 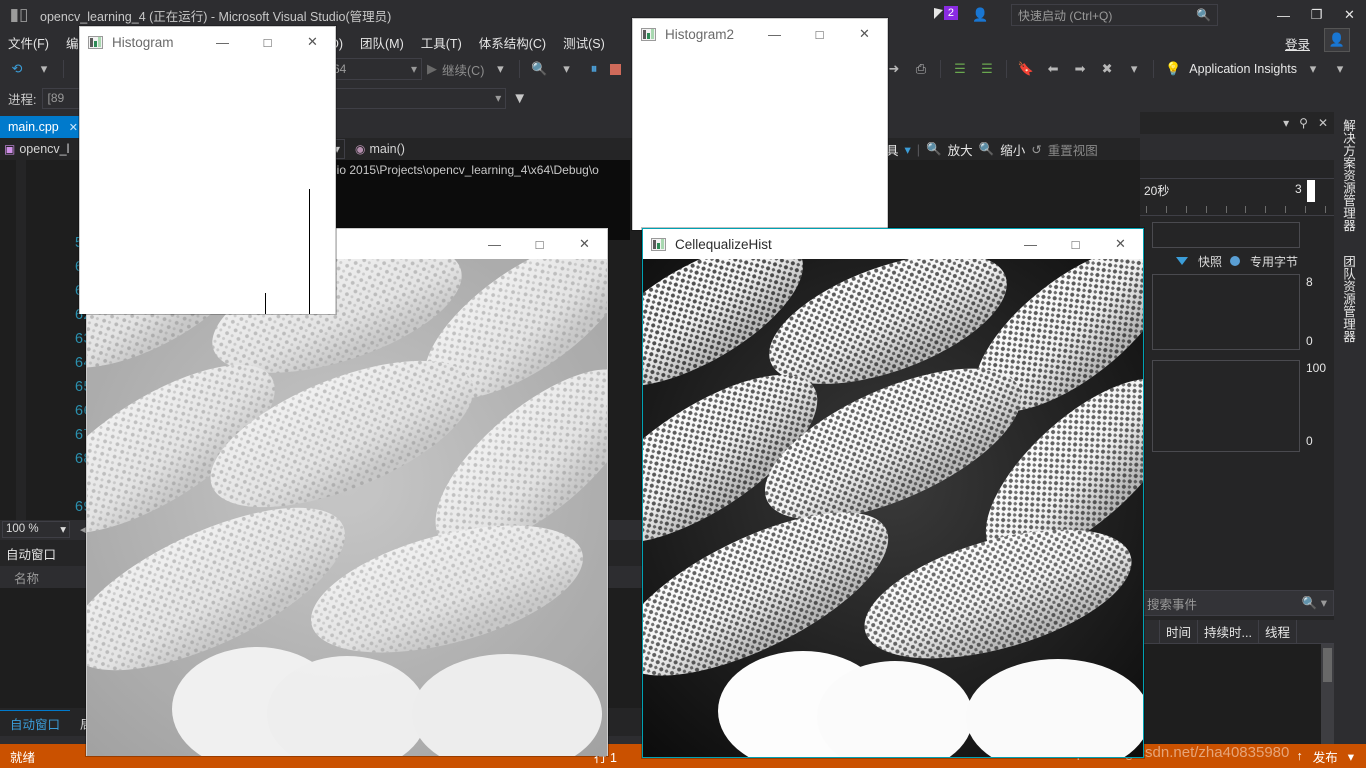 I want to click on search-icon: 🔍 ▾, so click(x=1314, y=603).